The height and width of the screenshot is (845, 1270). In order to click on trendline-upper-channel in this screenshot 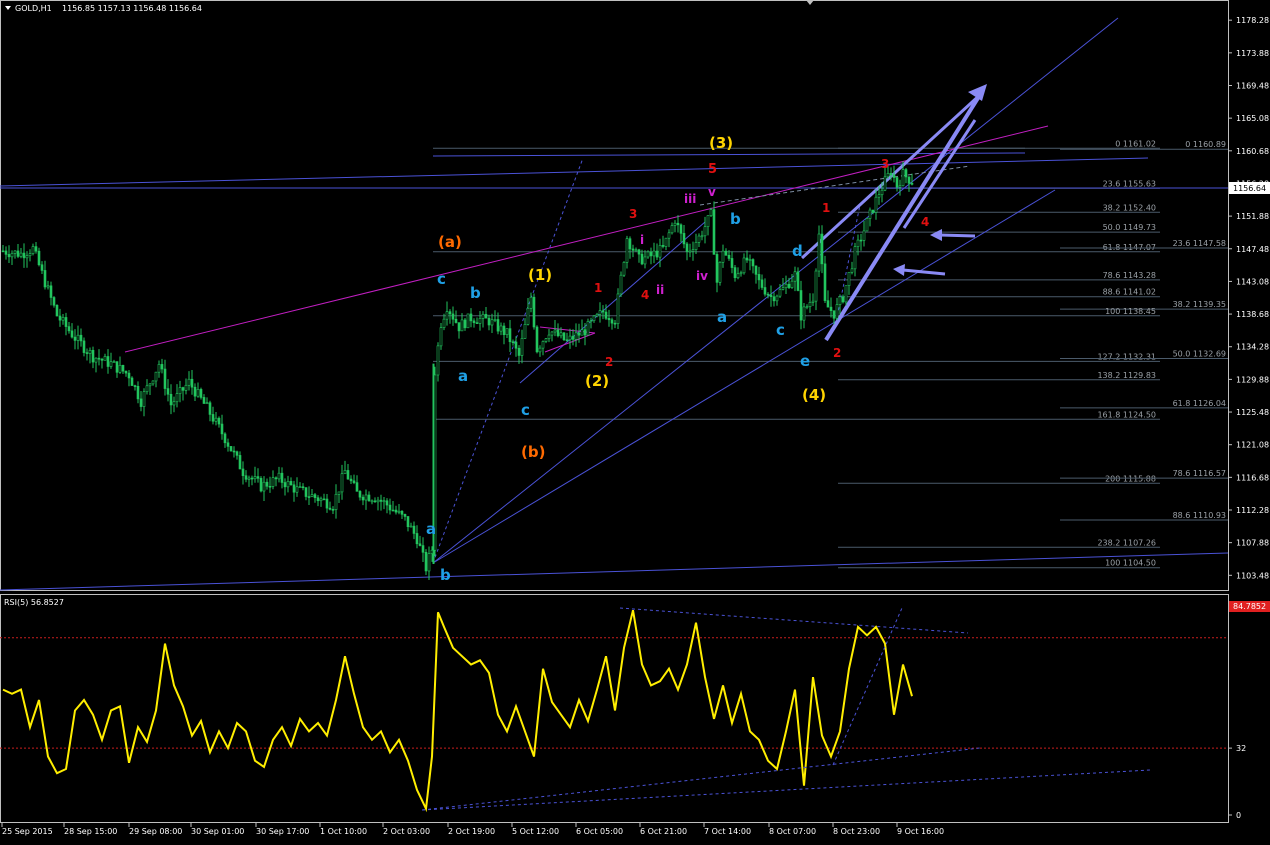, I will do `click(574, 172)`.